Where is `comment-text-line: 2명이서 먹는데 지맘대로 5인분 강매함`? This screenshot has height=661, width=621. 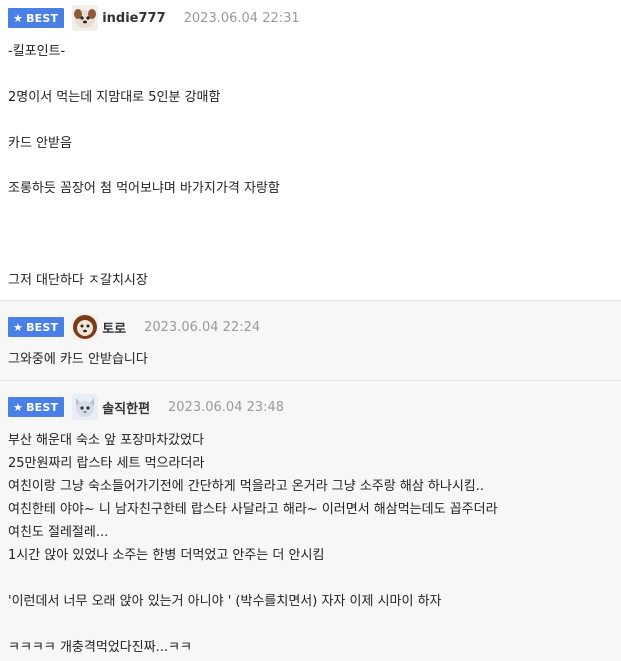
comment-text-line: 2명이서 먹는데 지맘대로 5인분 강매함 is located at coordinates (114, 97).